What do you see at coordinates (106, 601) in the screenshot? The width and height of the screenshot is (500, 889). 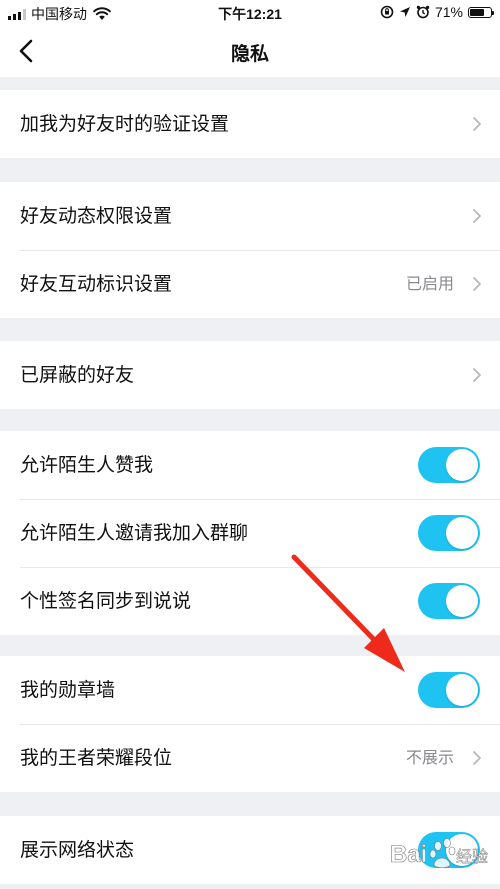 I see `settings-row-label: 个性签名同步到说说` at bounding box center [106, 601].